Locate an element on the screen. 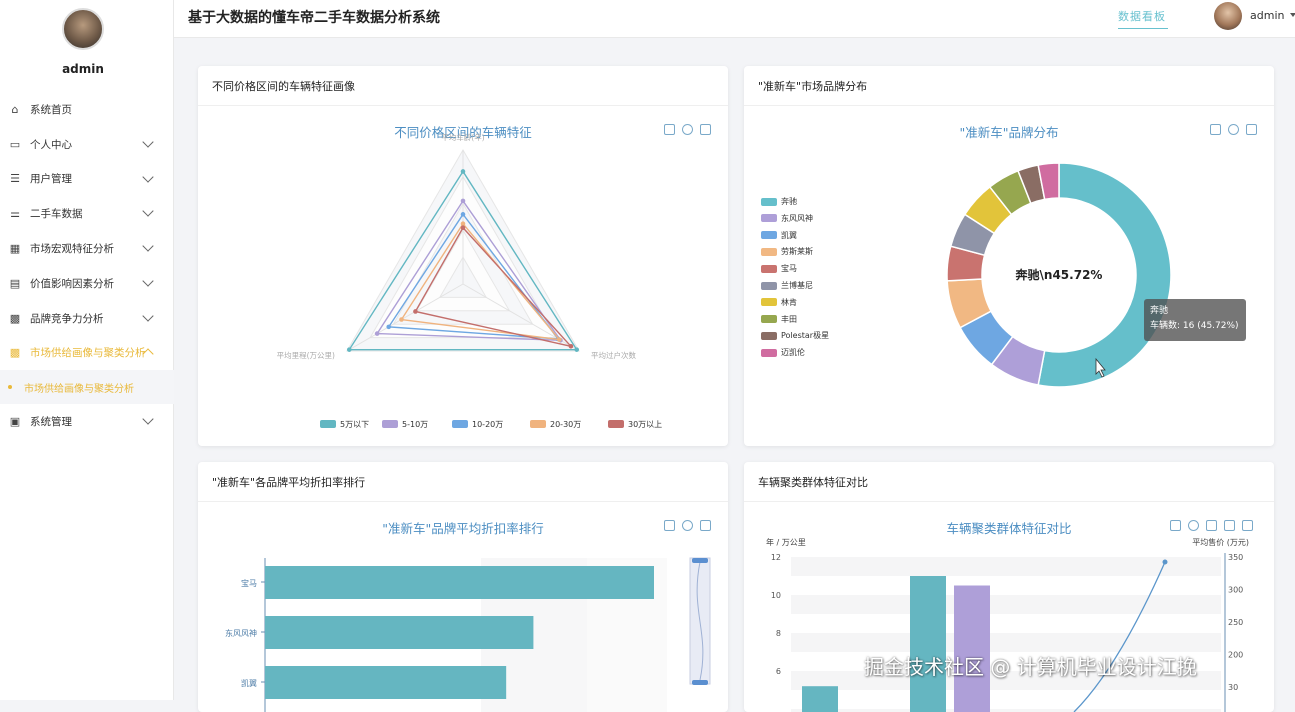  avatar is located at coordinates (1228, 16).